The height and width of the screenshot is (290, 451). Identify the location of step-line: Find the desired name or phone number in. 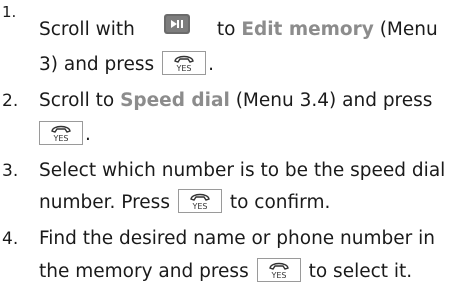
(237, 239).